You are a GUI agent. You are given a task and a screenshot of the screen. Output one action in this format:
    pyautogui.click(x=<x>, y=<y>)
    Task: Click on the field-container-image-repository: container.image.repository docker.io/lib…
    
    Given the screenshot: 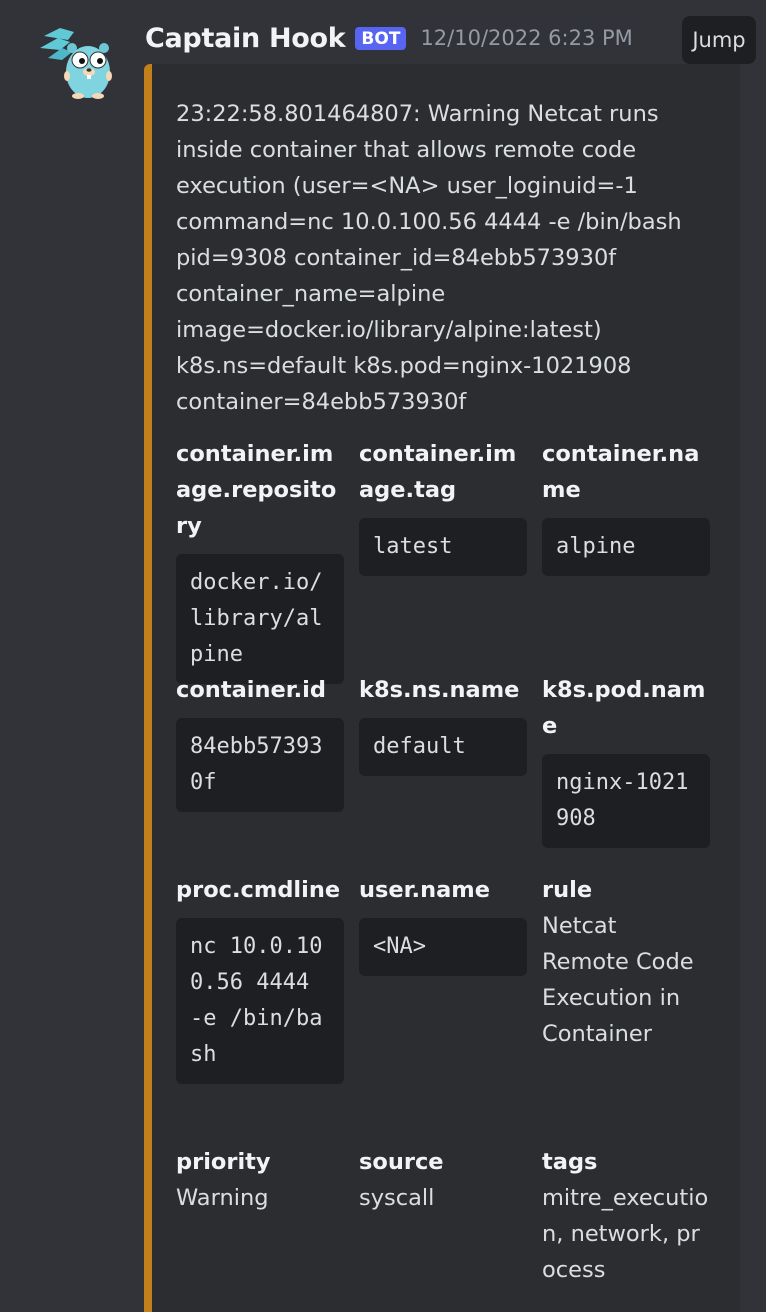 What is the action you would take?
    pyautogui.click(x=260, y=560)
    